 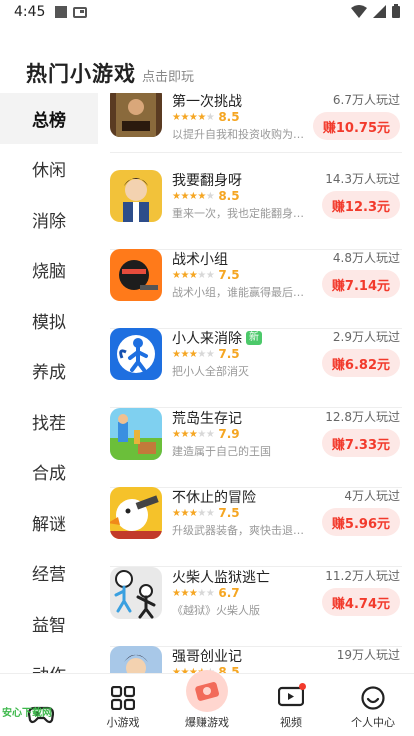 I want to click on game-desc: 重来一次，我也定能翻身逆袭, so click(x=242, y=213).